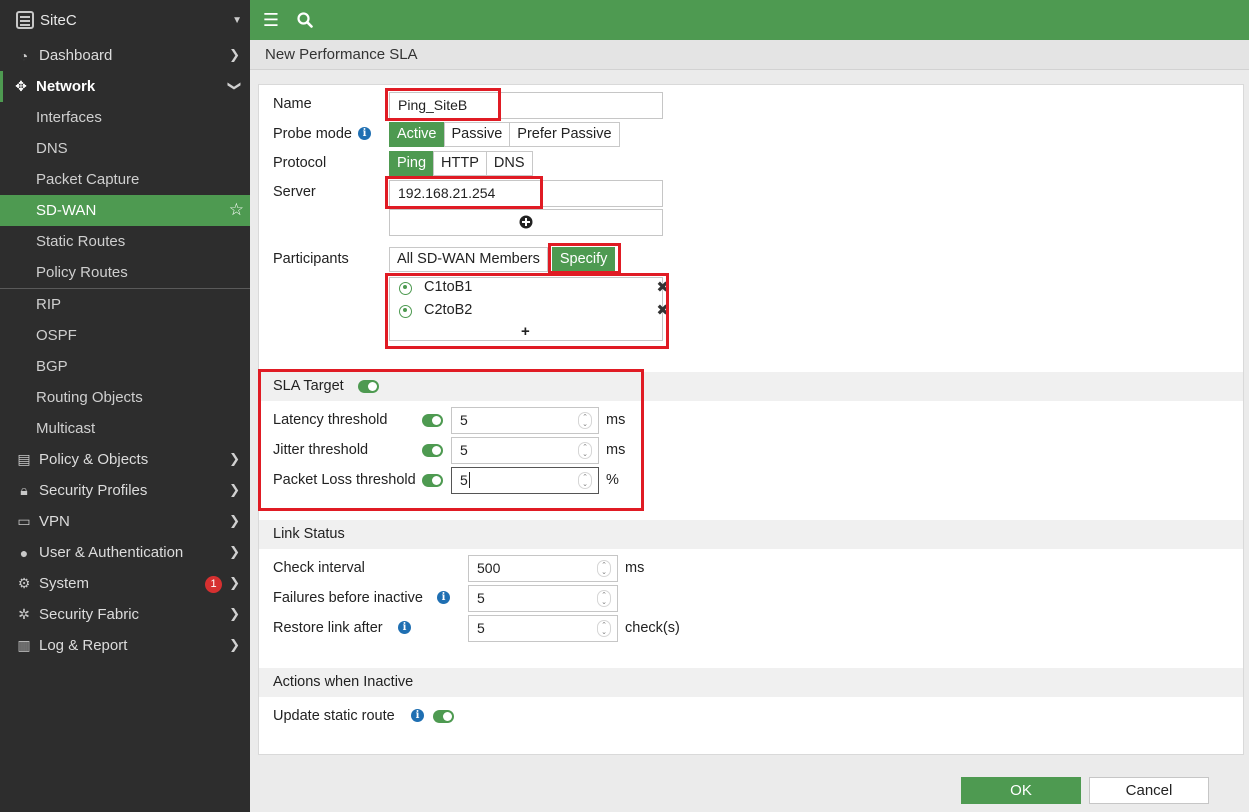 This screenshot has height=812, width=1249. Describe the element at coordinates (125, 335) in the screenshot. I see `nav-ospf: OSPF` at that location.